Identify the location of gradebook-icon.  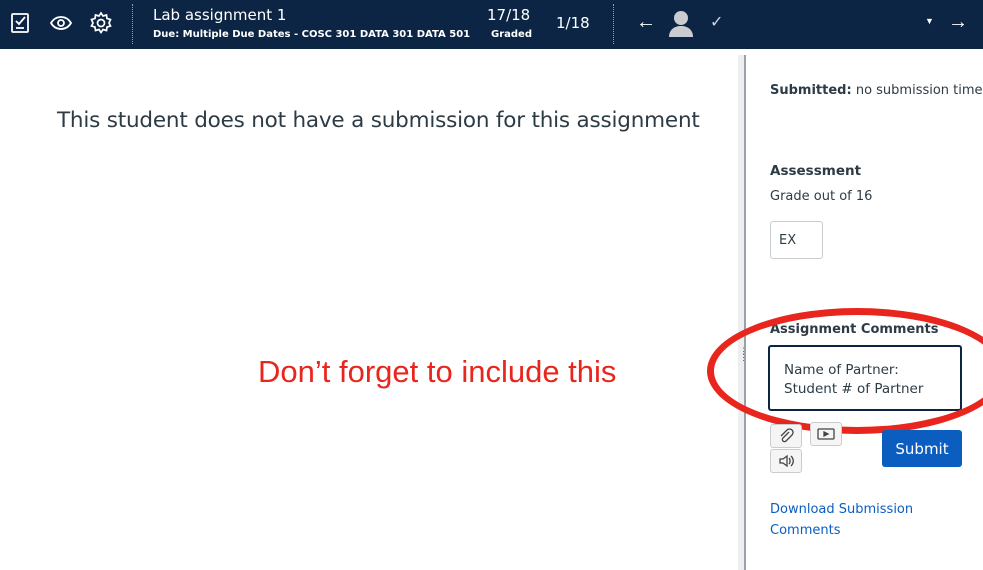
(20, 23).